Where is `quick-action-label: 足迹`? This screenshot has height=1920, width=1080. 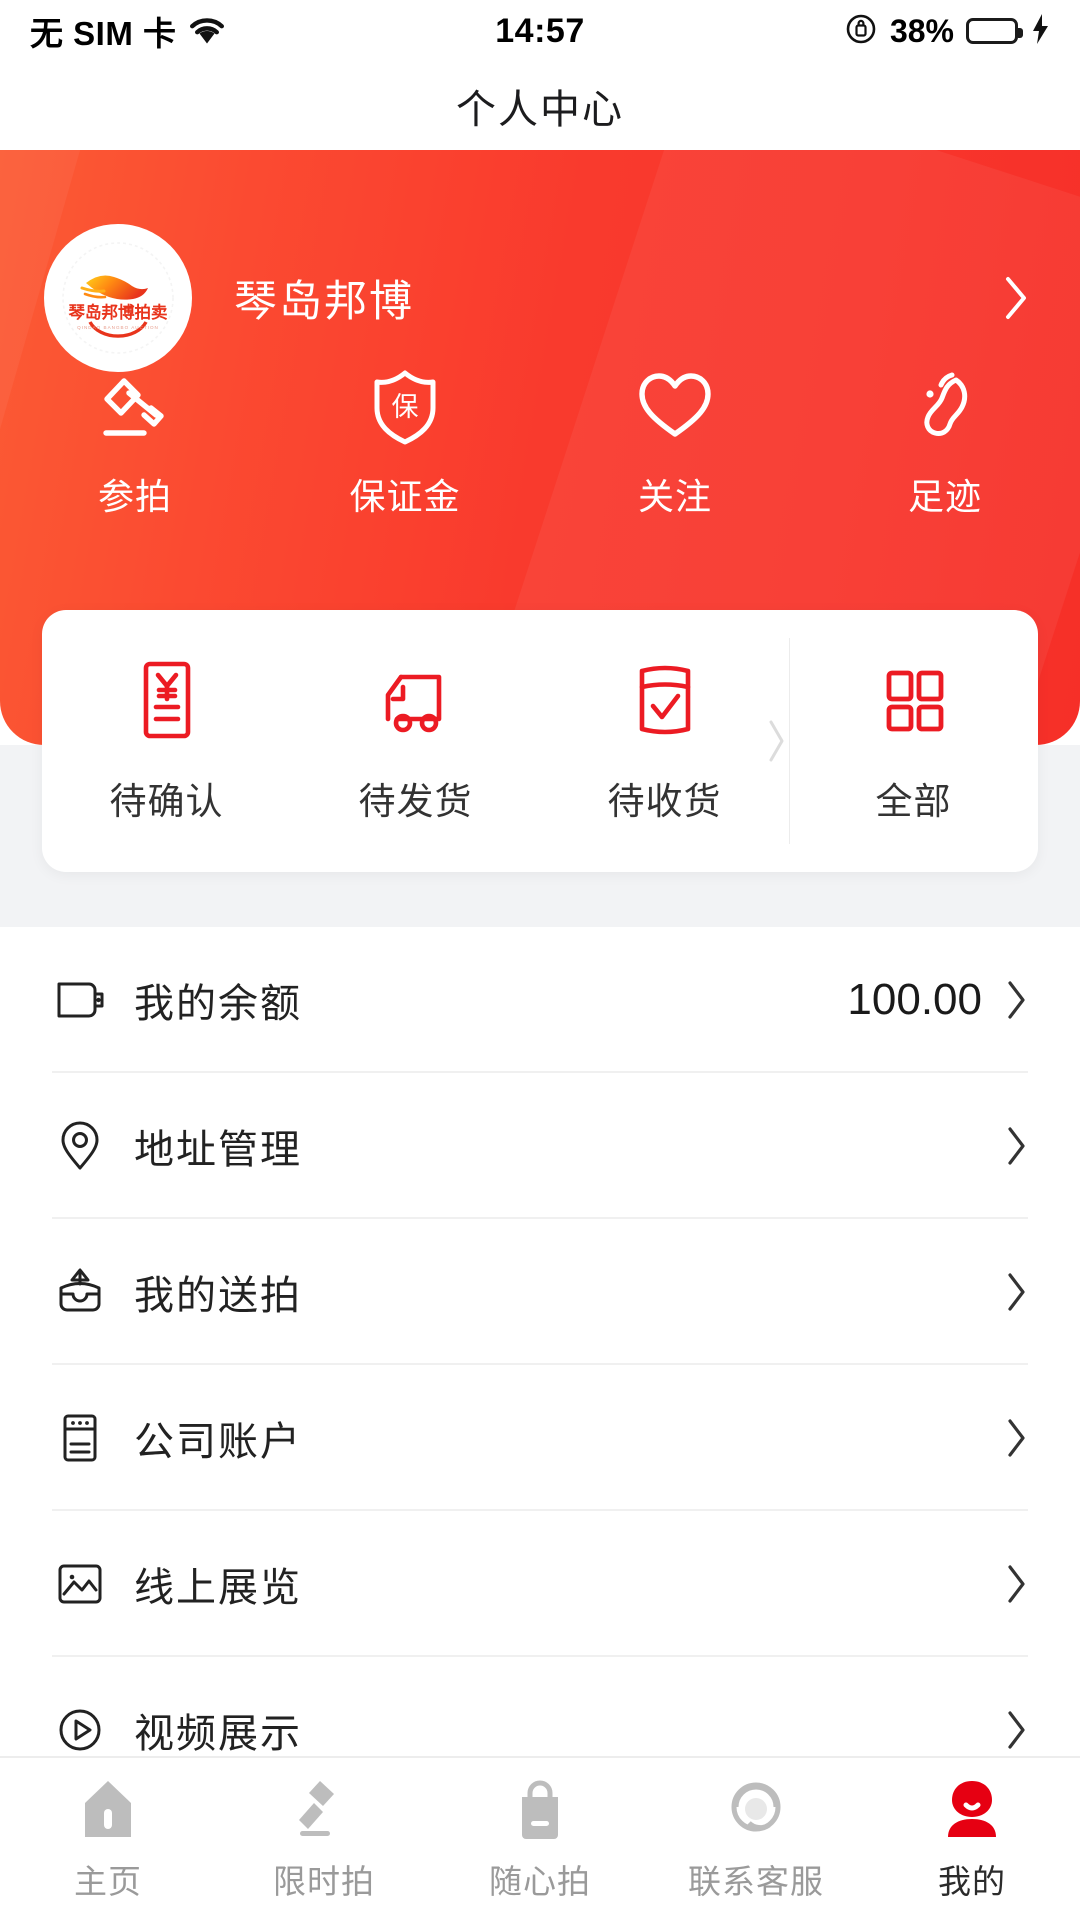
quick-action-label: 足迹 is located at coordinates (944, 496).